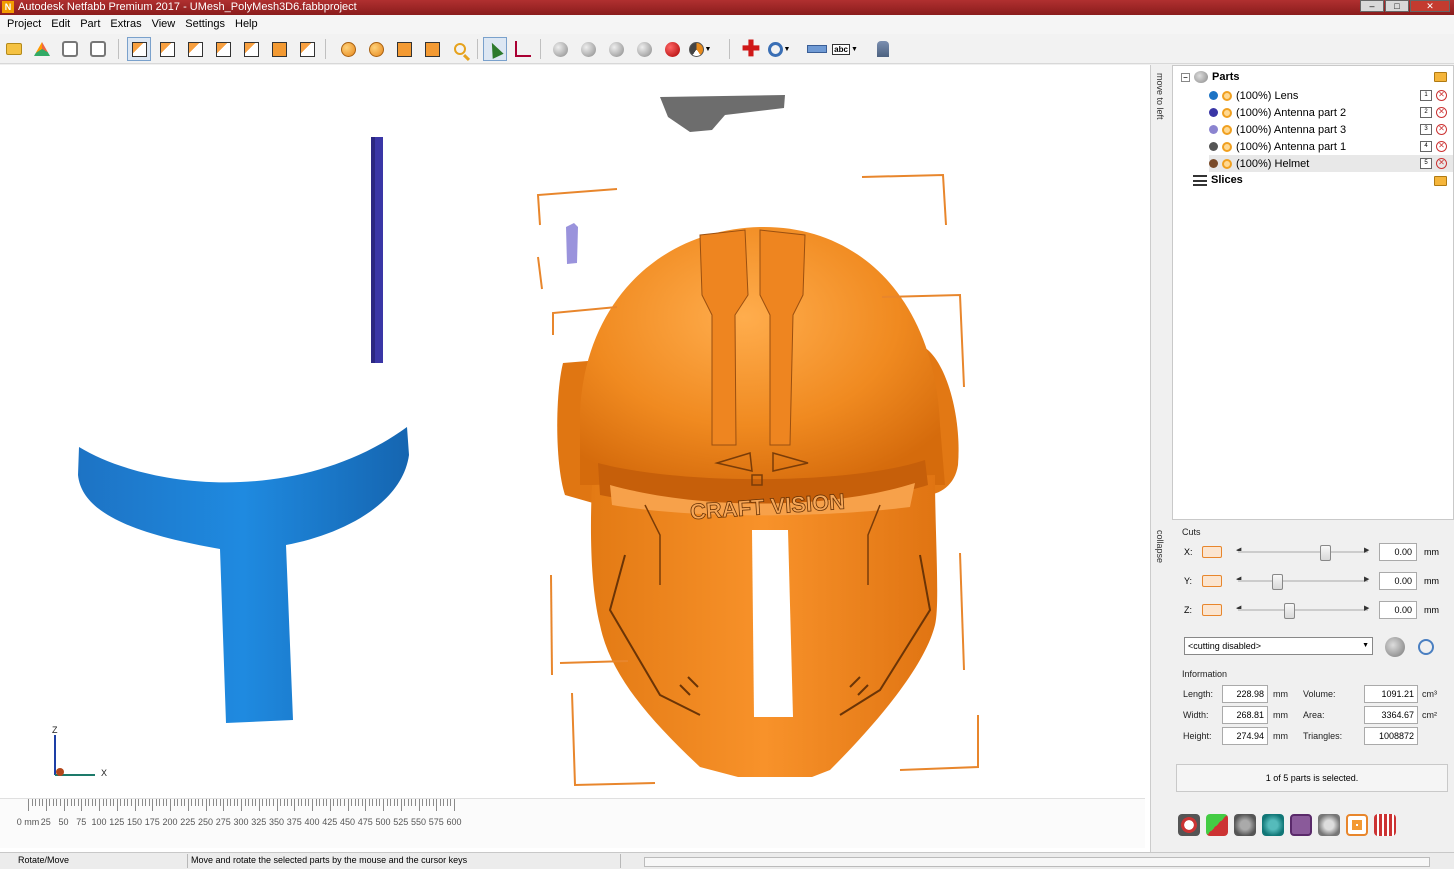  I want to click on close-window-button: ✕, so click(1430, 6).